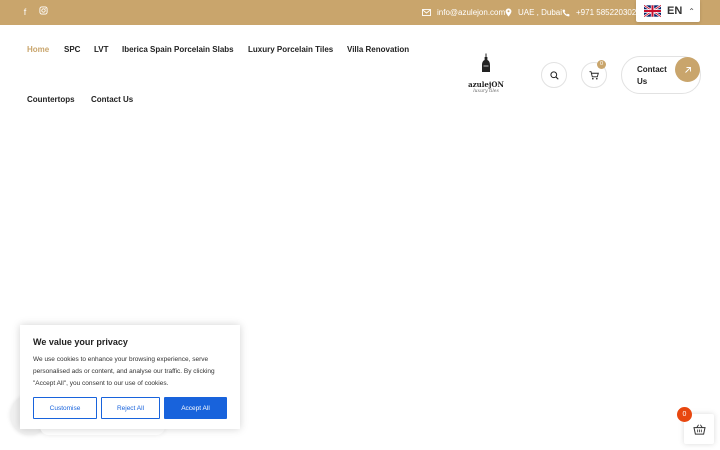 The width and height of the screenshot is (720, 450). What do you see at coordinates (684, 414) in the screenshot?
I see `floating-cart-count: 0` at bounding box center [684, 414].